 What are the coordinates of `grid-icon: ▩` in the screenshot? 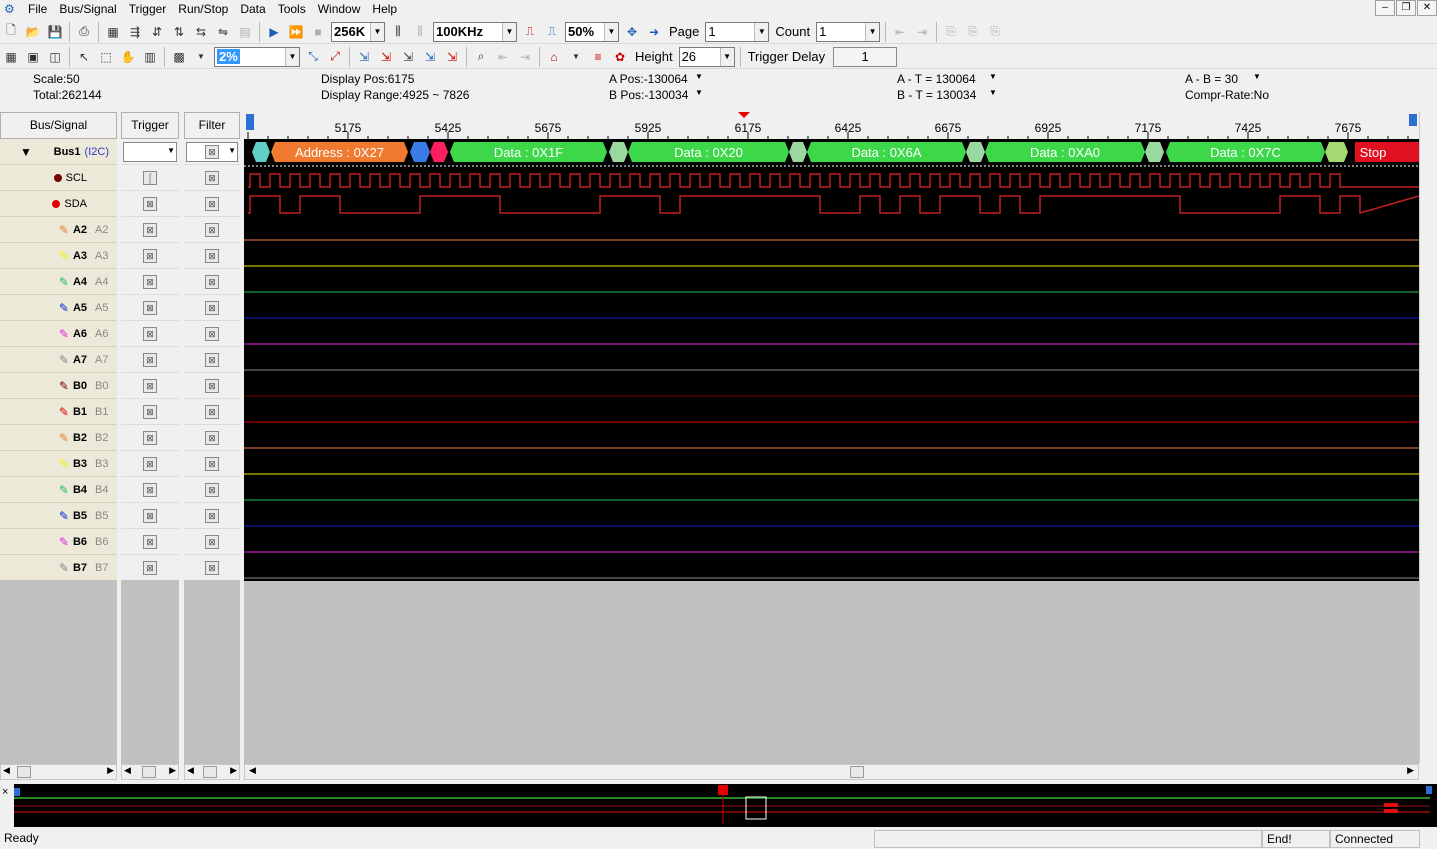 It's located at (179, 57).